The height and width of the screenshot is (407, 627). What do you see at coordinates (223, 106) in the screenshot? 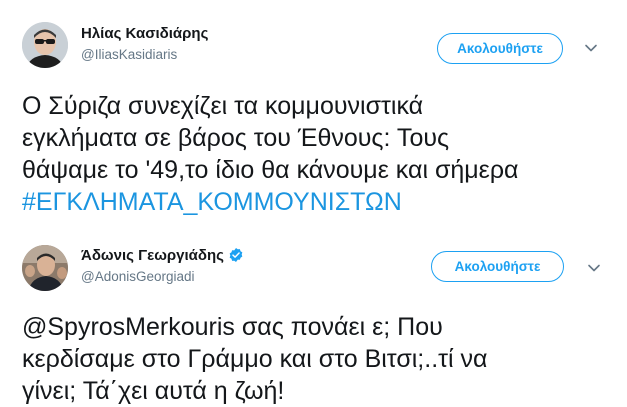
I see `tweet-text-line: Ο Σύριζα συνεχίζει τα κομμουνιστικά` at bounding box center [223, 106].